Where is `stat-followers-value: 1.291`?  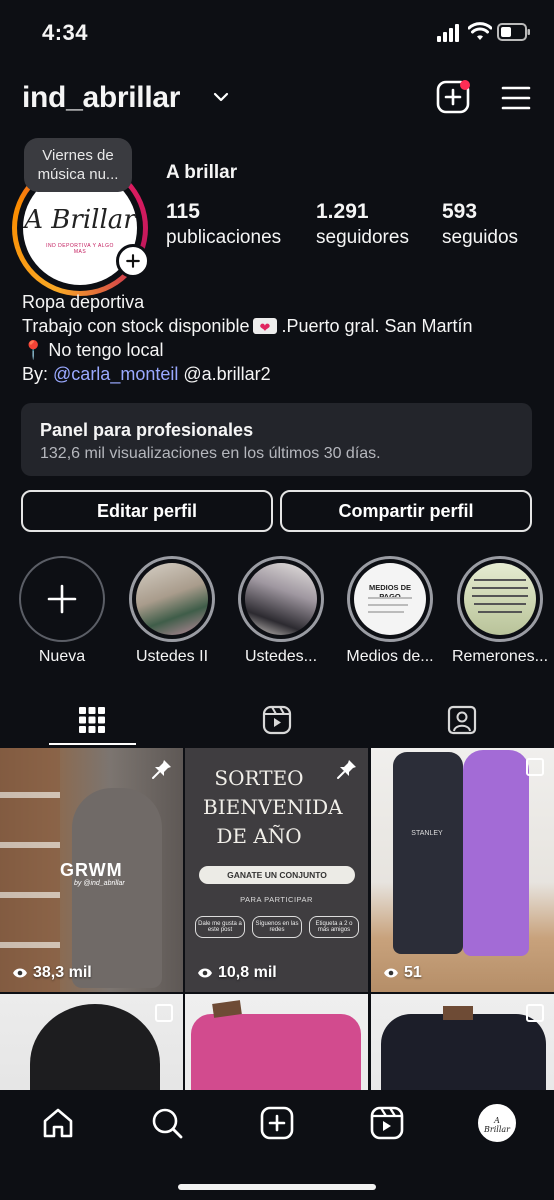
stat-followers-value: 1.291 is located at coordinates (342, 211).